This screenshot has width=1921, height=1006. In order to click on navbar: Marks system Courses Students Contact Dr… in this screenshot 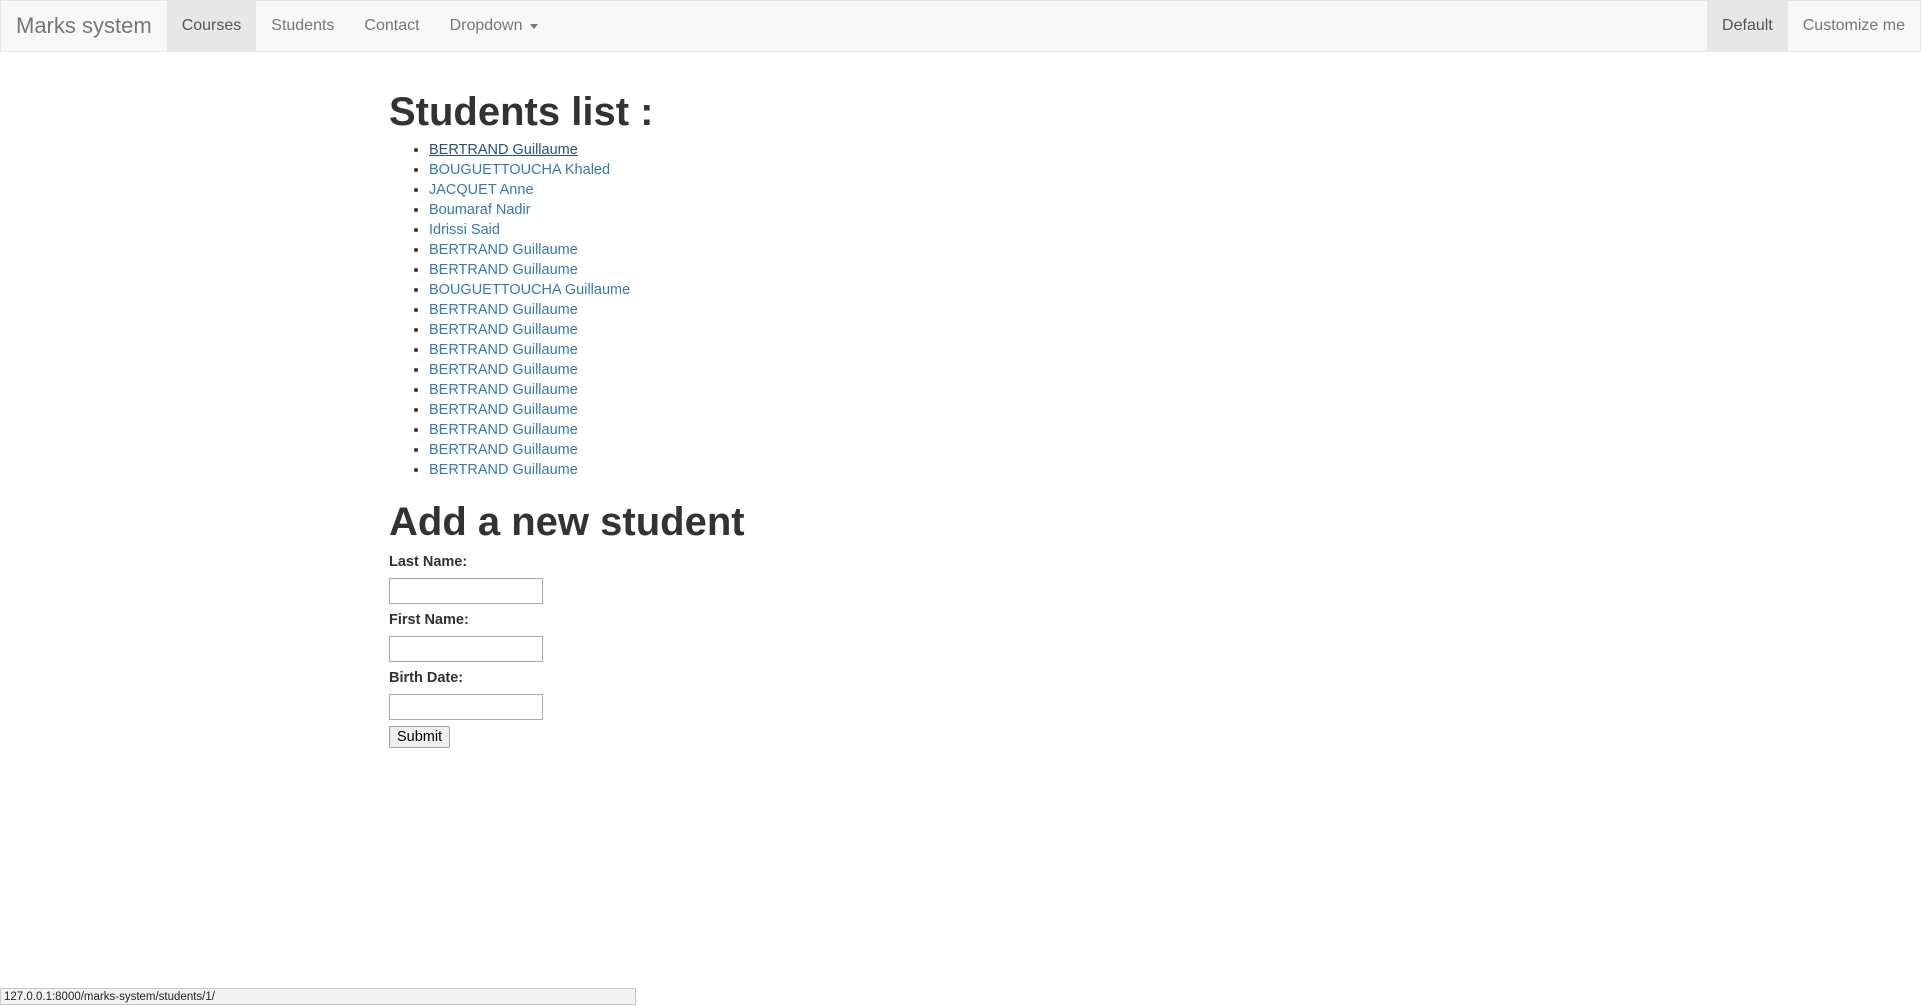, I will do `click(960, 26)`.